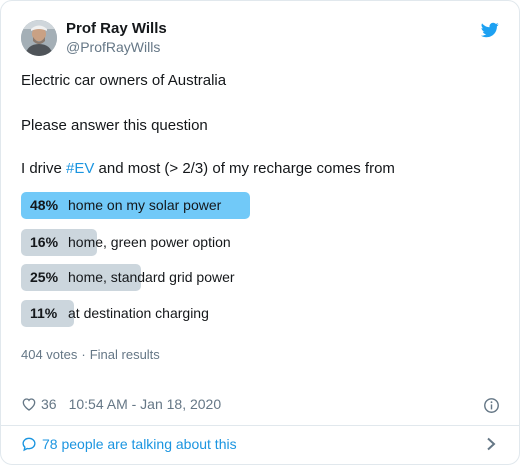  I want to click on tweet-text-line-2: Please answer this question, so click(114, 125).